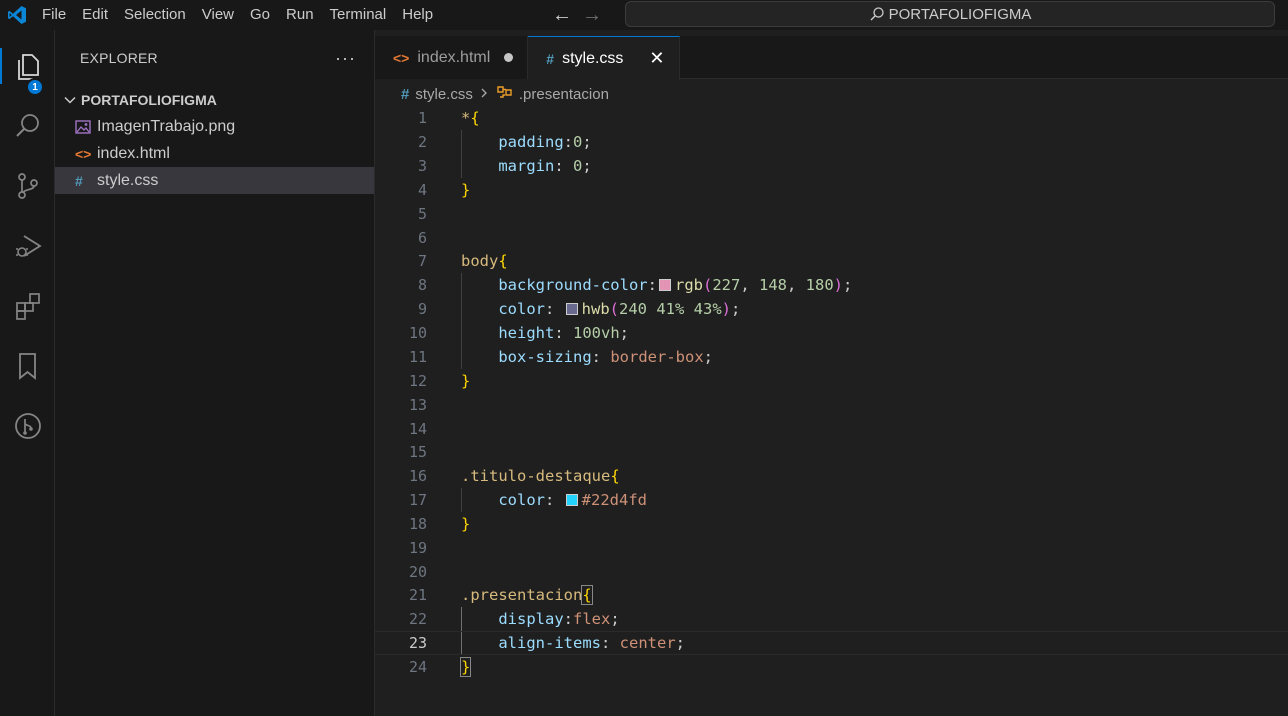 The width and height of the screenshot is (1288, 716). I want to click on tab-label: index.html, so click(454, 57).